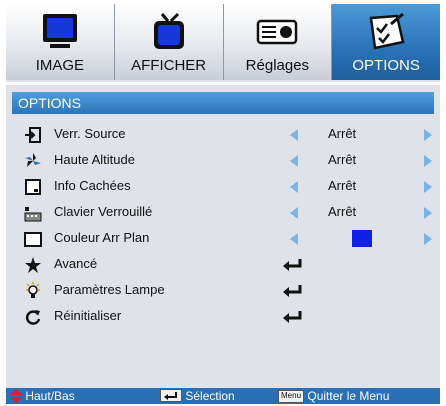 The width and height of the screenshot is (446, 406). What do you see at coordinates (50, 396) in the screenshot?
I see `help-updown-label: Haut/Bas` at bounding box center [50, 396].